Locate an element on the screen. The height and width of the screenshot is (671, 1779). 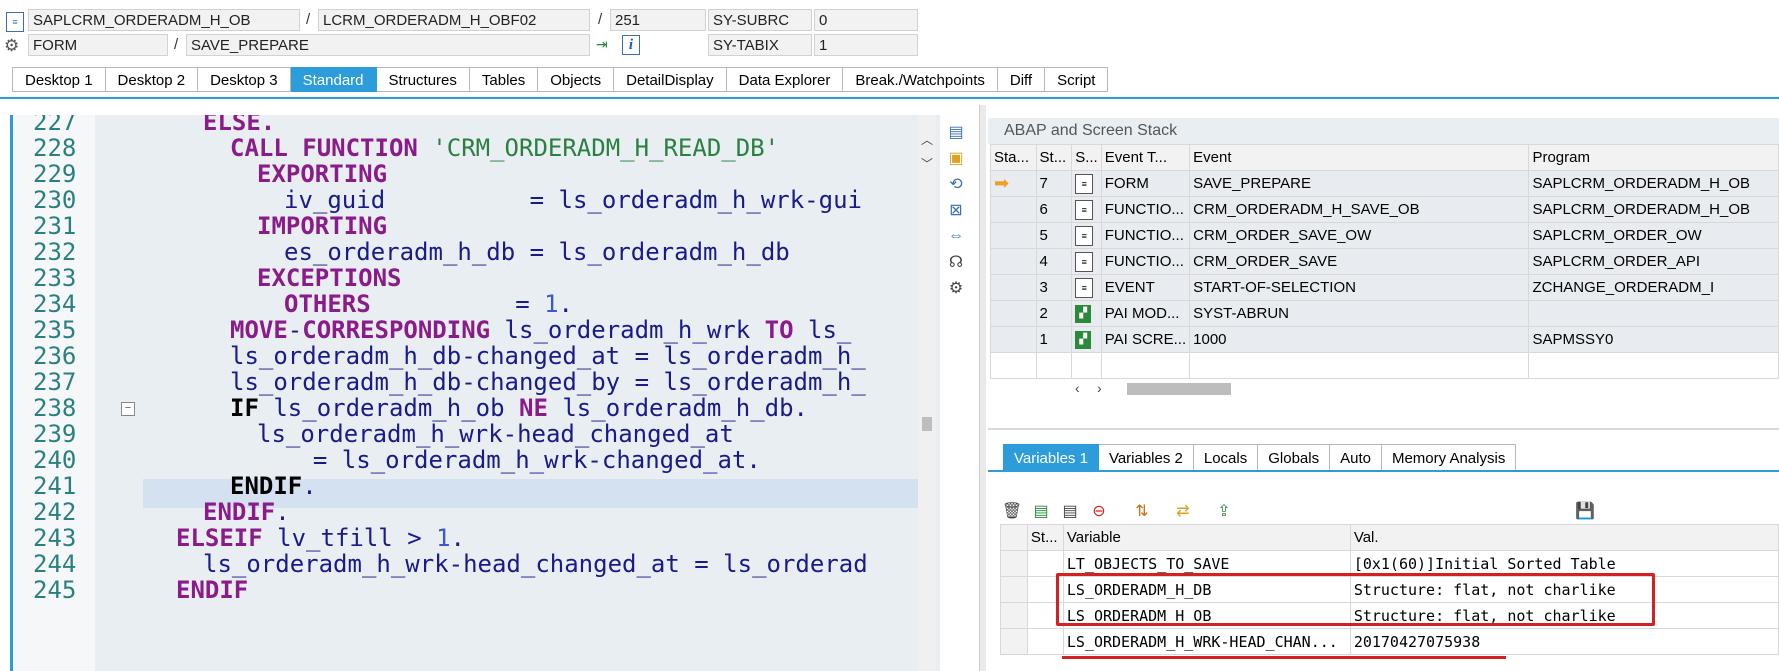
table-row: 2 ▞ PAI MOD... SYST-ABRUN is located at coordinates (1384, 313).